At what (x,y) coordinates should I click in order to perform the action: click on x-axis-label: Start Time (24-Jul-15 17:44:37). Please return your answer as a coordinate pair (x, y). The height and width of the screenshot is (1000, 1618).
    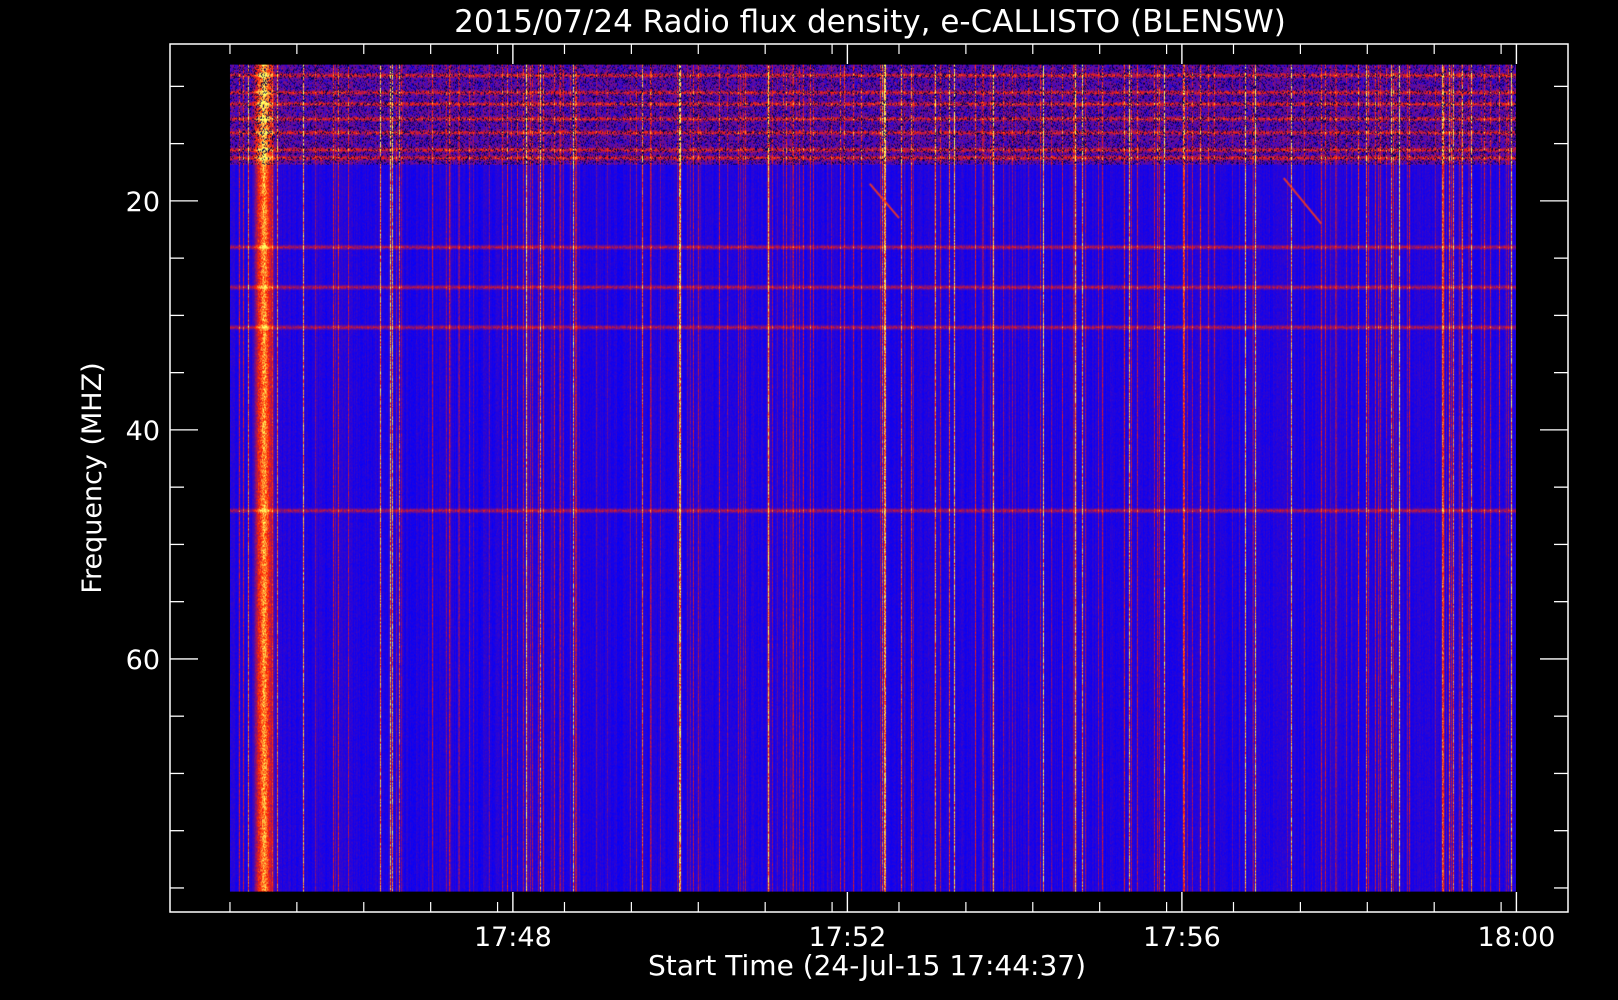
    Looking at the image, I should click on (867, 965).